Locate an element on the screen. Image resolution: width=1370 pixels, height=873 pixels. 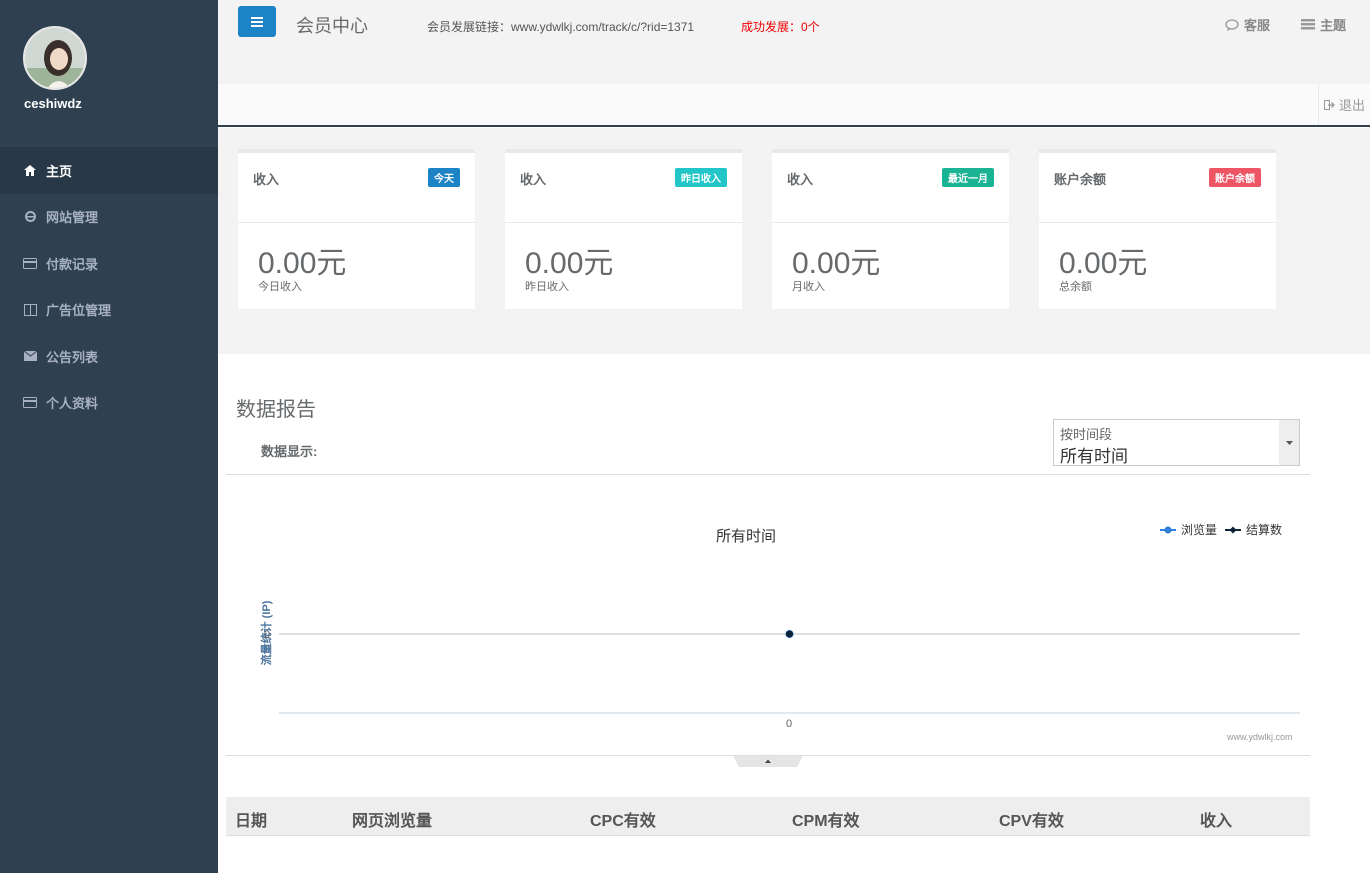
sidebar-item-label: 广告位管理 is located at coordinates (79, 311).